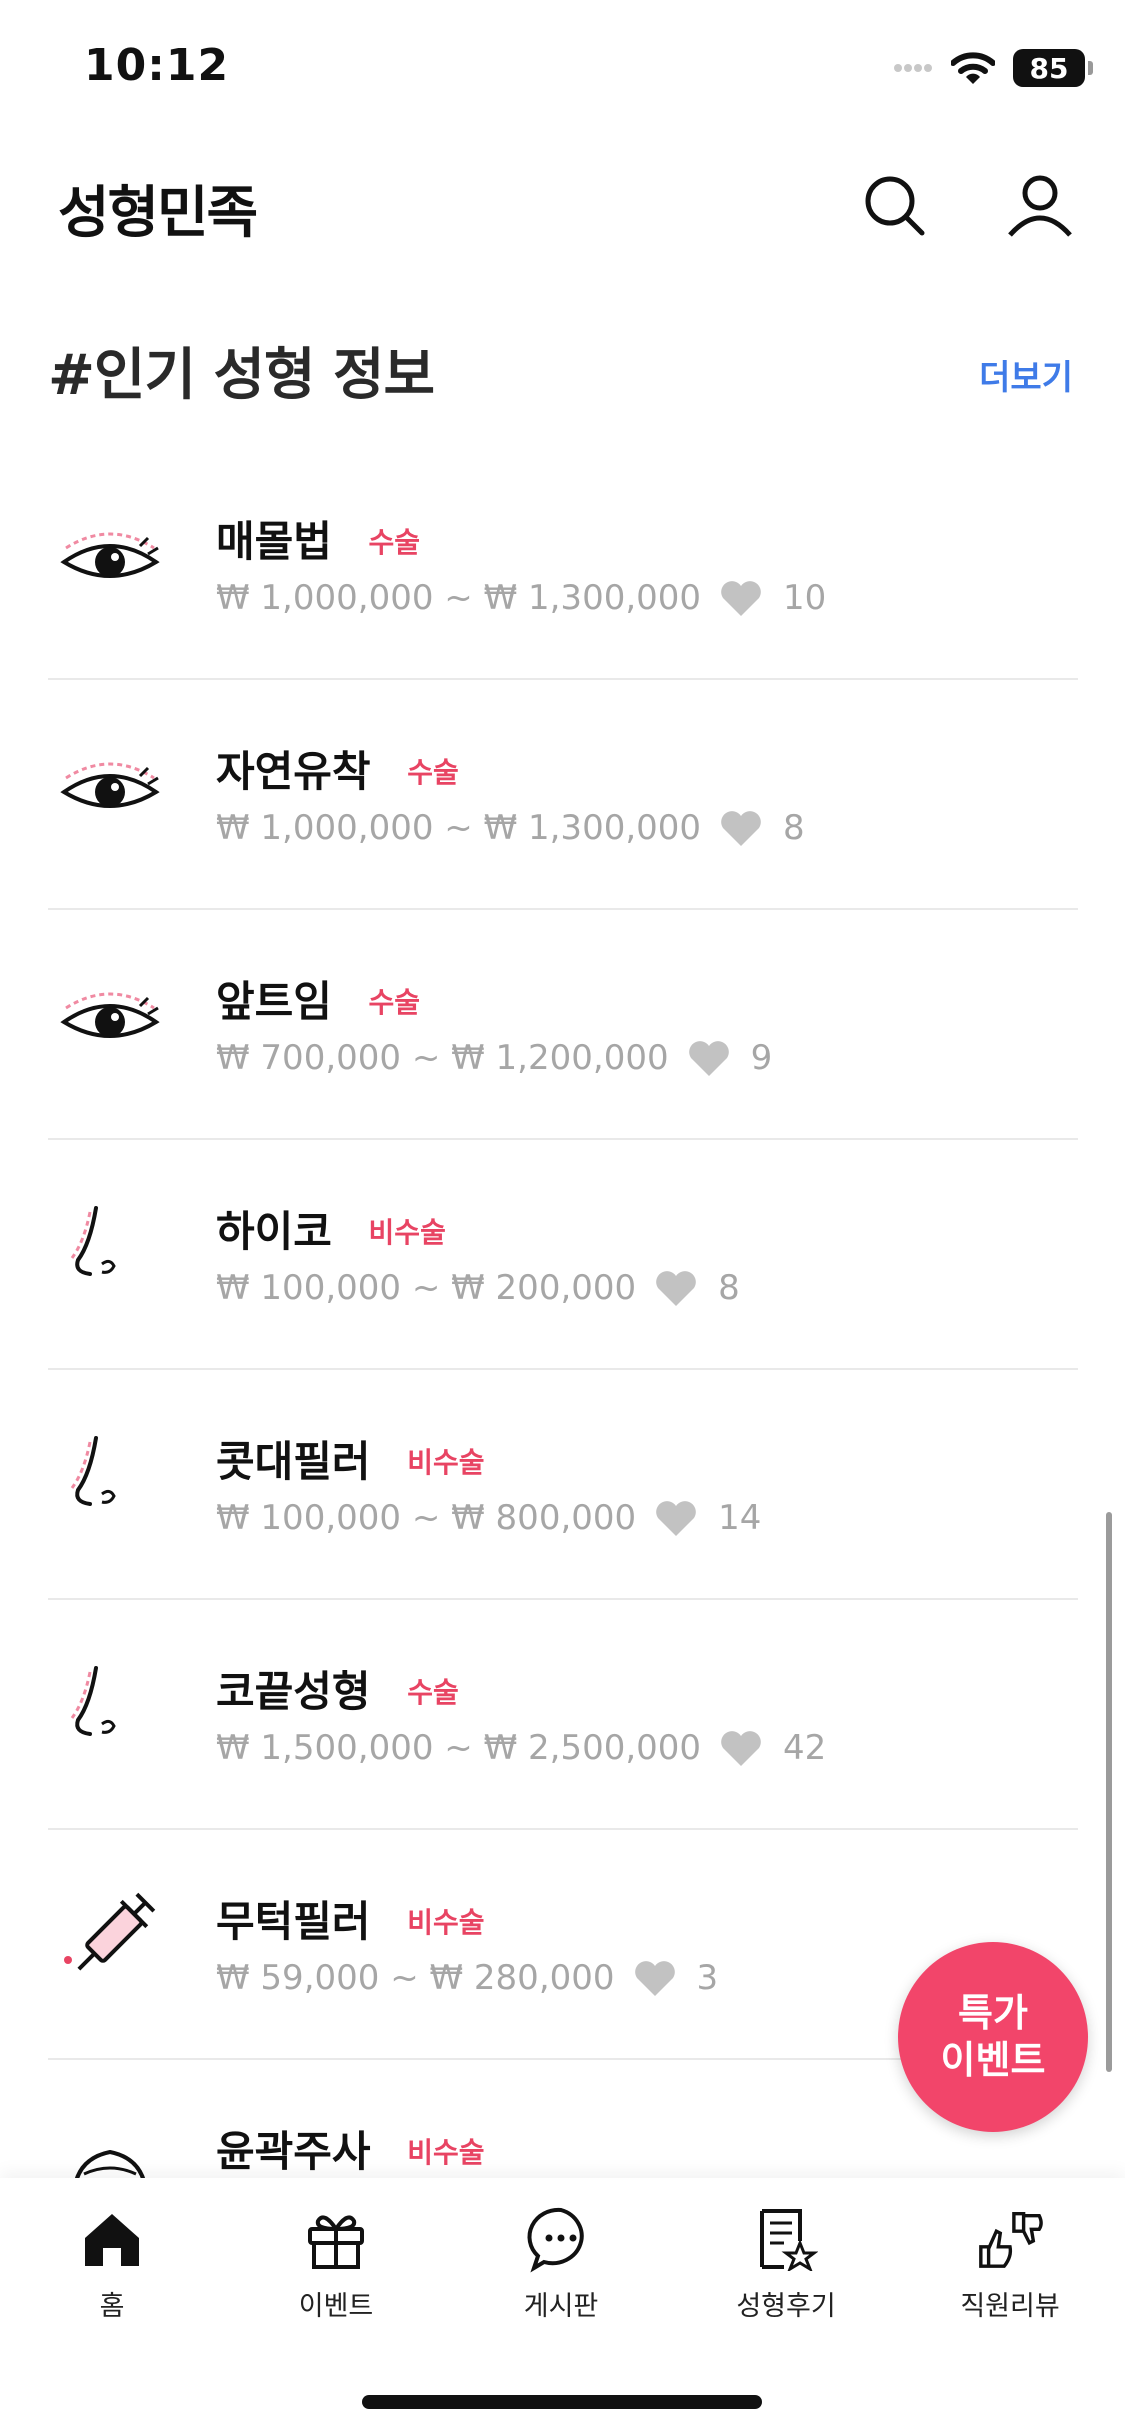 The height and width of the screenshot is (2436, 1125). What do you see at coordinates (563, 1715) in the screenshot?
I see `list-item: 코끝성형 수술 ₩ 1,500,000 ~ ₩ 2,500,000 42` at bounding box center [563, 1715].